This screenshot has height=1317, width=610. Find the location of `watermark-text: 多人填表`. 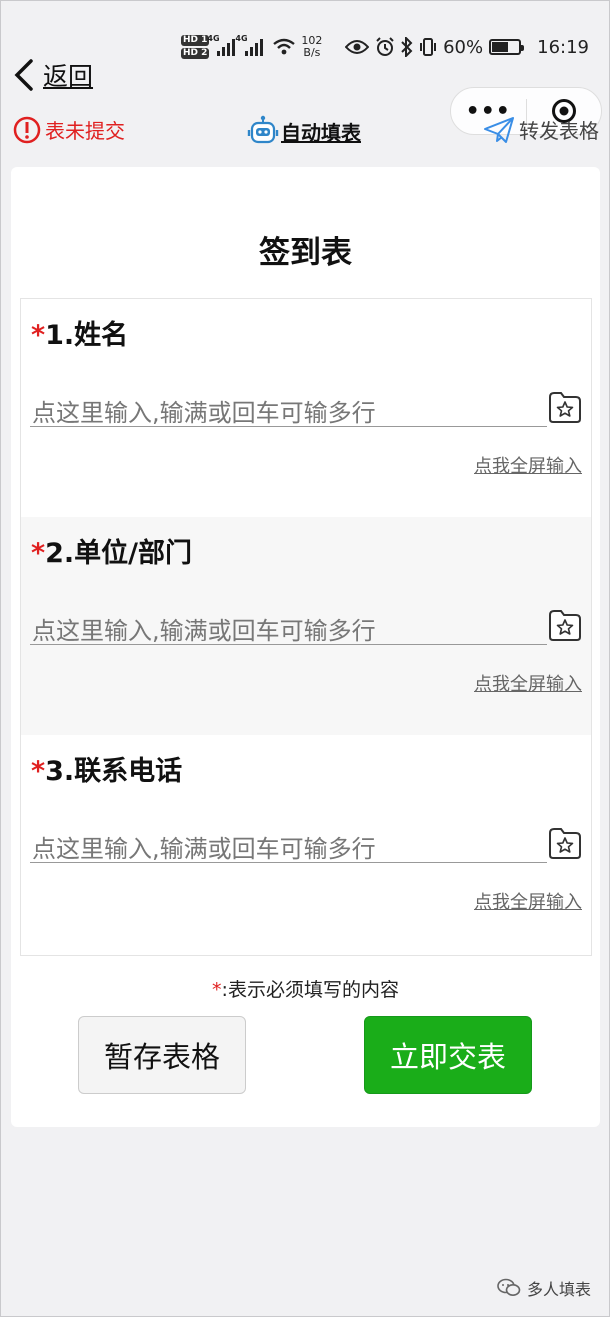

watermark-text: 多人填表 is located at coordinates (558, 1289).